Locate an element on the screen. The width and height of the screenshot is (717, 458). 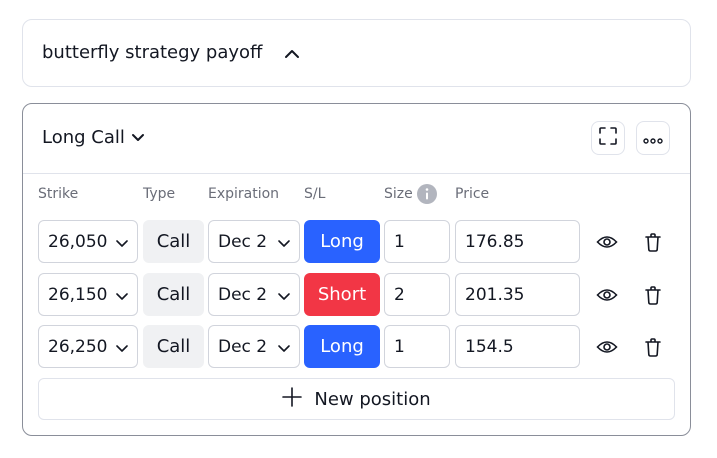
side-value: Short is located at coordinates (342, 294).